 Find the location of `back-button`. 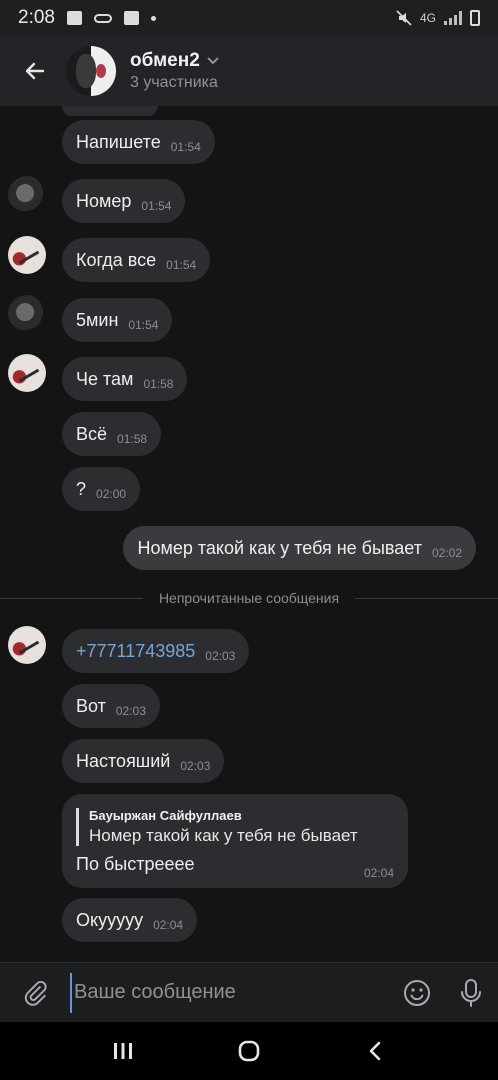

back-button is located at coordinates (35, 71).